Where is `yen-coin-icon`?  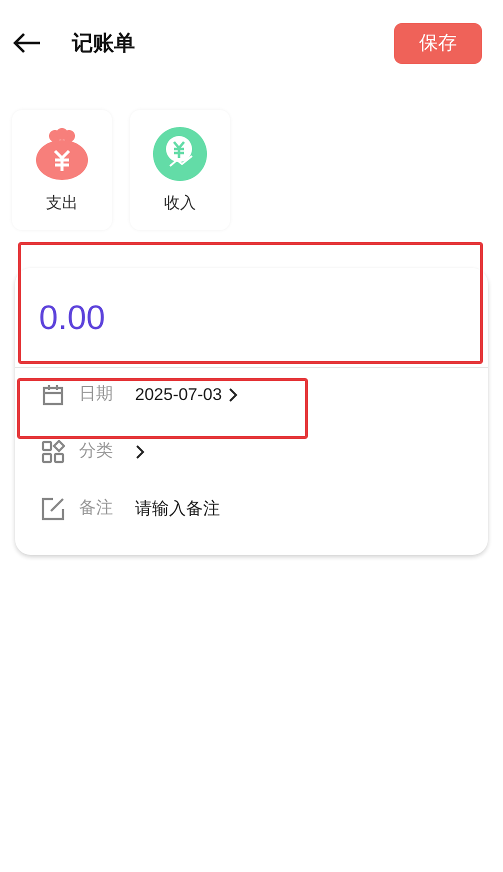 yen-coin-icon is located at coordinates (180, 153).